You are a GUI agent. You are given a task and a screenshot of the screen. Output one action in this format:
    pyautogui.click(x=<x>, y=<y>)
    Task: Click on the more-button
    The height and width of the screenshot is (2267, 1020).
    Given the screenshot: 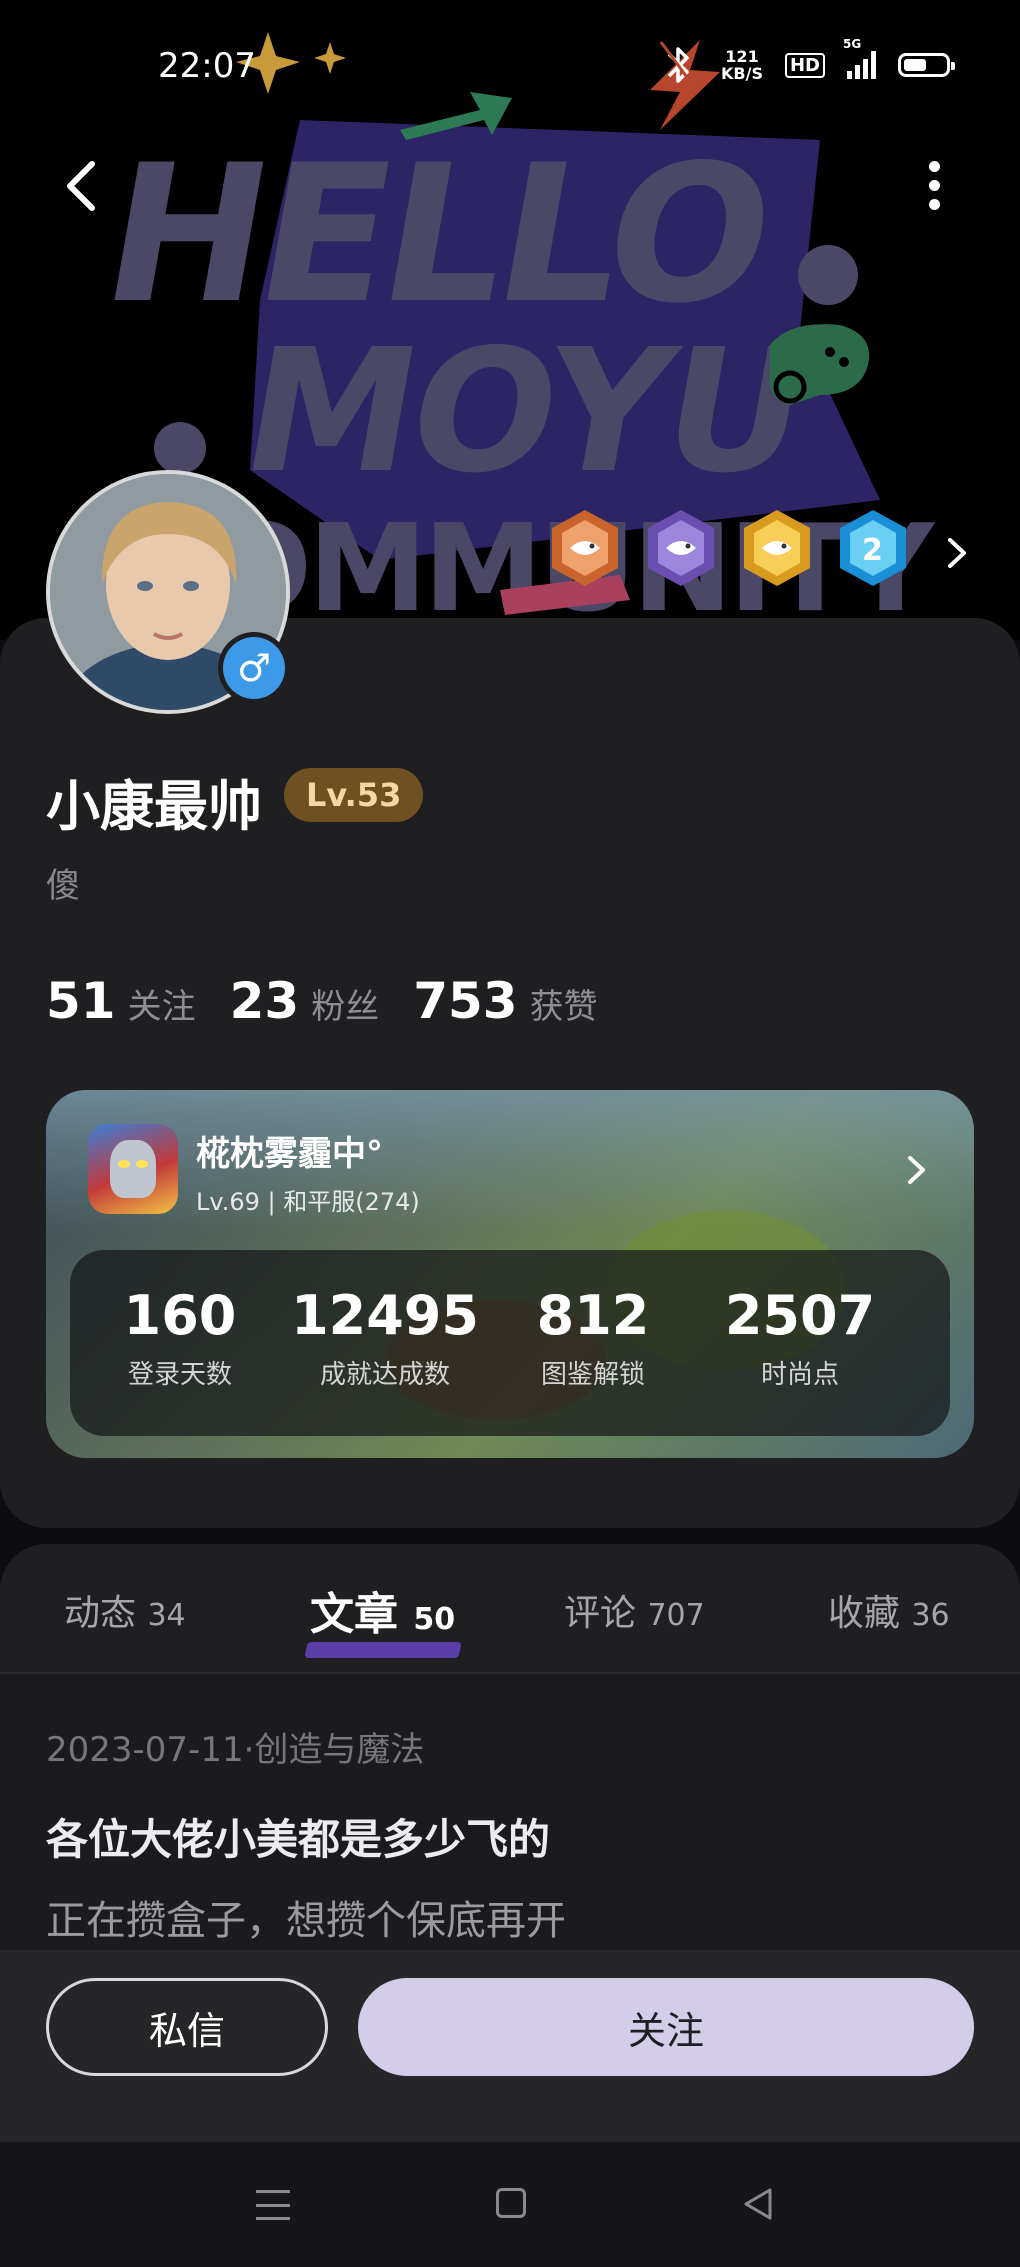 What is the action you would take?
    pyautogui.click(x=934, y=185)
    